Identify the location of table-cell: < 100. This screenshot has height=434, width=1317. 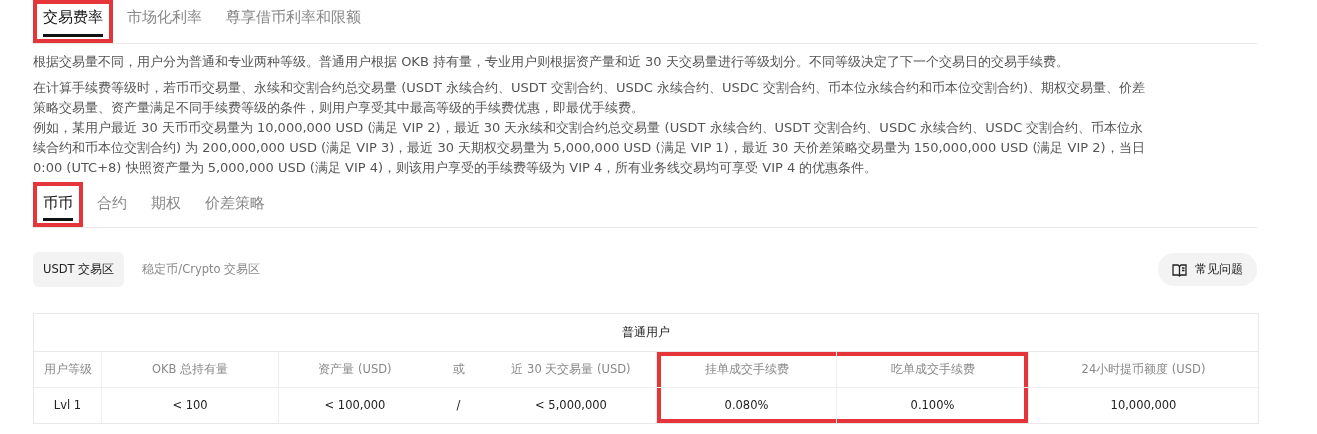
(189, 405).